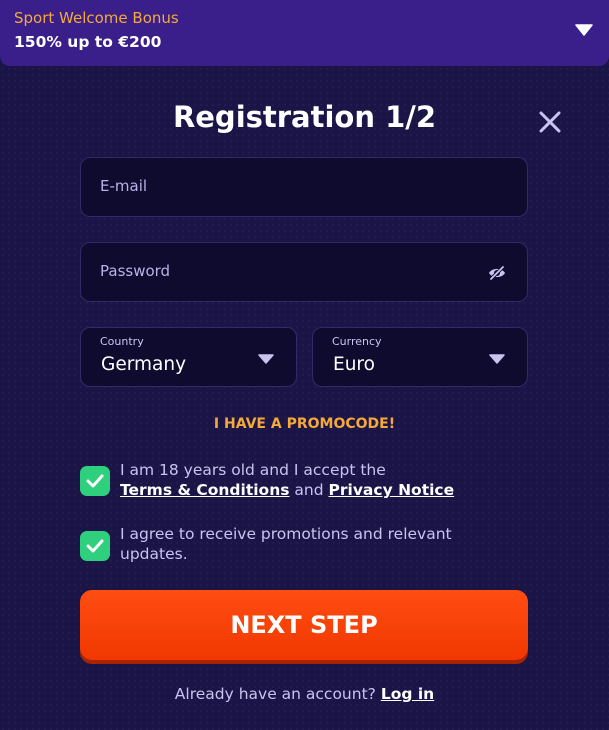 The image size is (609, 730). Describe the element at coordinates (144, 364) in the screenshot. I see `country-value: Germany` at that location.